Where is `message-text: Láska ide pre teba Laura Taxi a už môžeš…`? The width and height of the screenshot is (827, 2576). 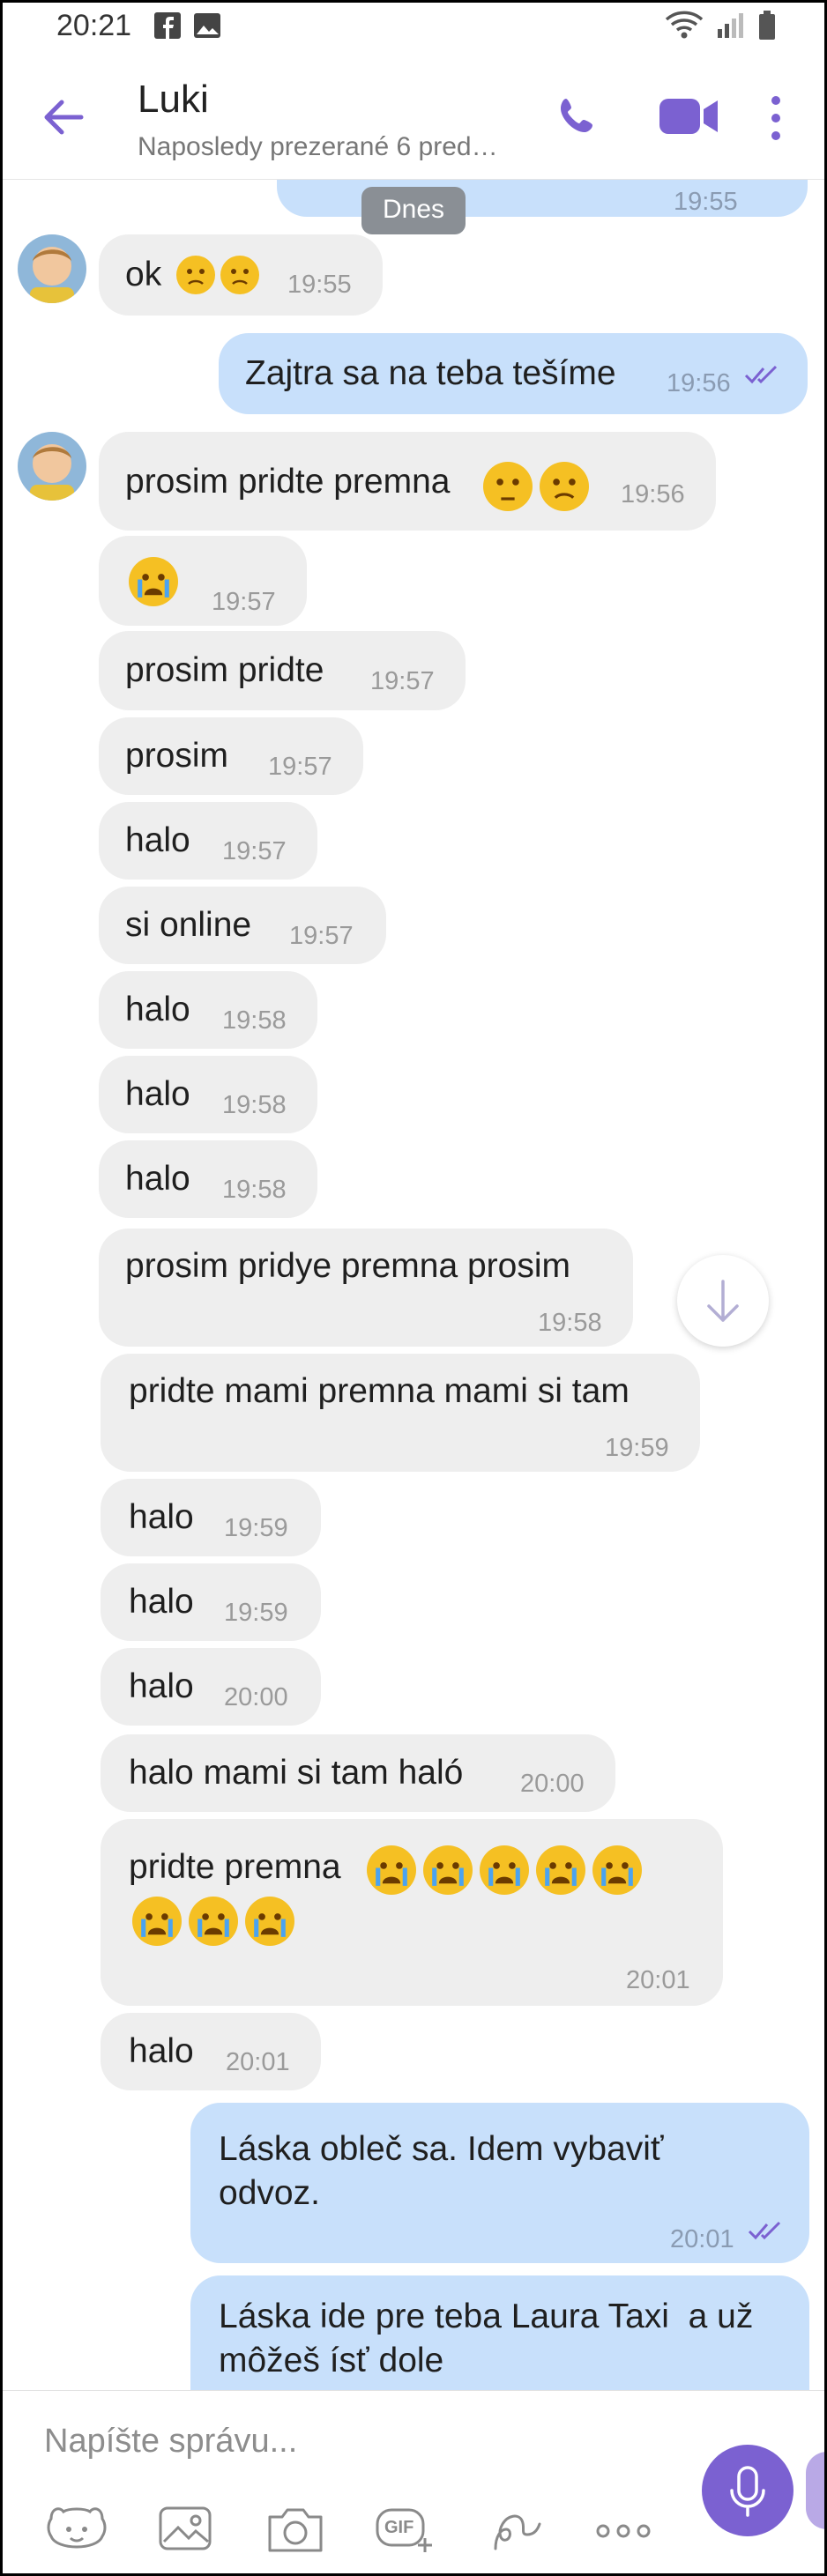 message-text: Láska ide pre teba Laura Taxi a už môžeš… is located at coordinates (487, 2338).